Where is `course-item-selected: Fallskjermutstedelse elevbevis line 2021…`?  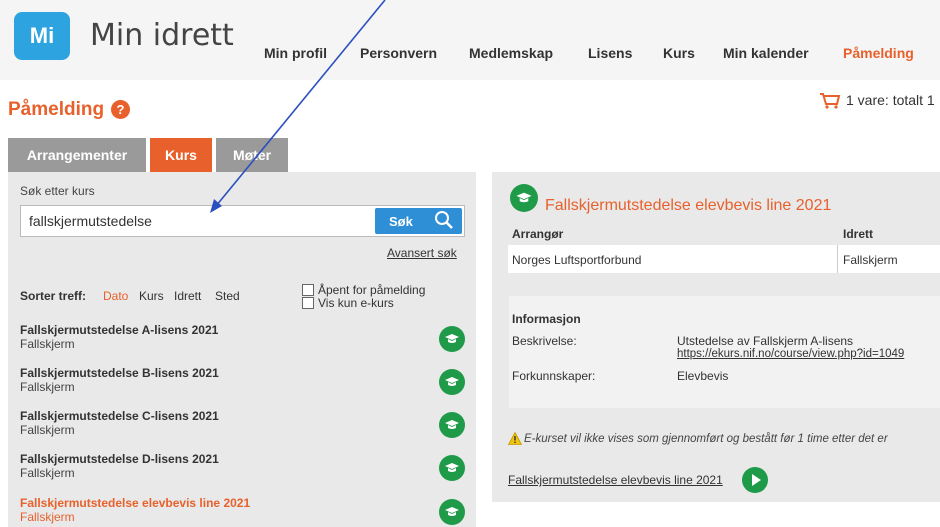
course-item-selected: Fallskjermutstedelse elevbevis line 2021… is located at coordinates (135, 510).